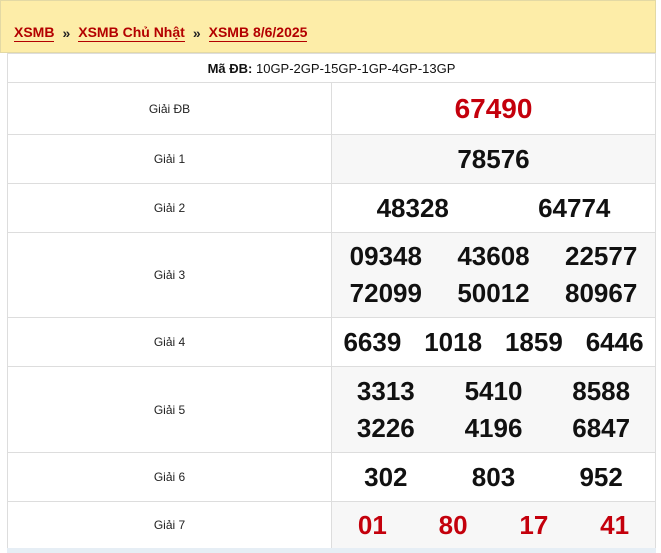 The width and height of the screenshot is (661, 553). I want to click on prize-row-4: Giải 4 6639 1018 1859 6446, so click(331, 342).